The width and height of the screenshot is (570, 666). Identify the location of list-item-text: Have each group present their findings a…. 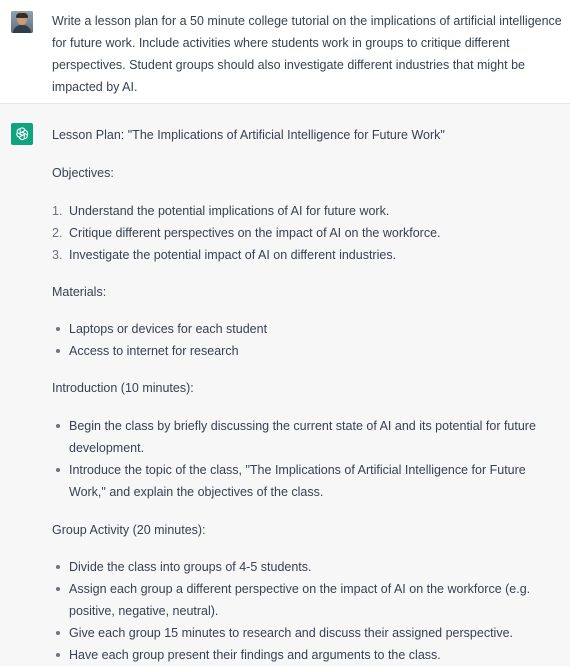
(255, 655).